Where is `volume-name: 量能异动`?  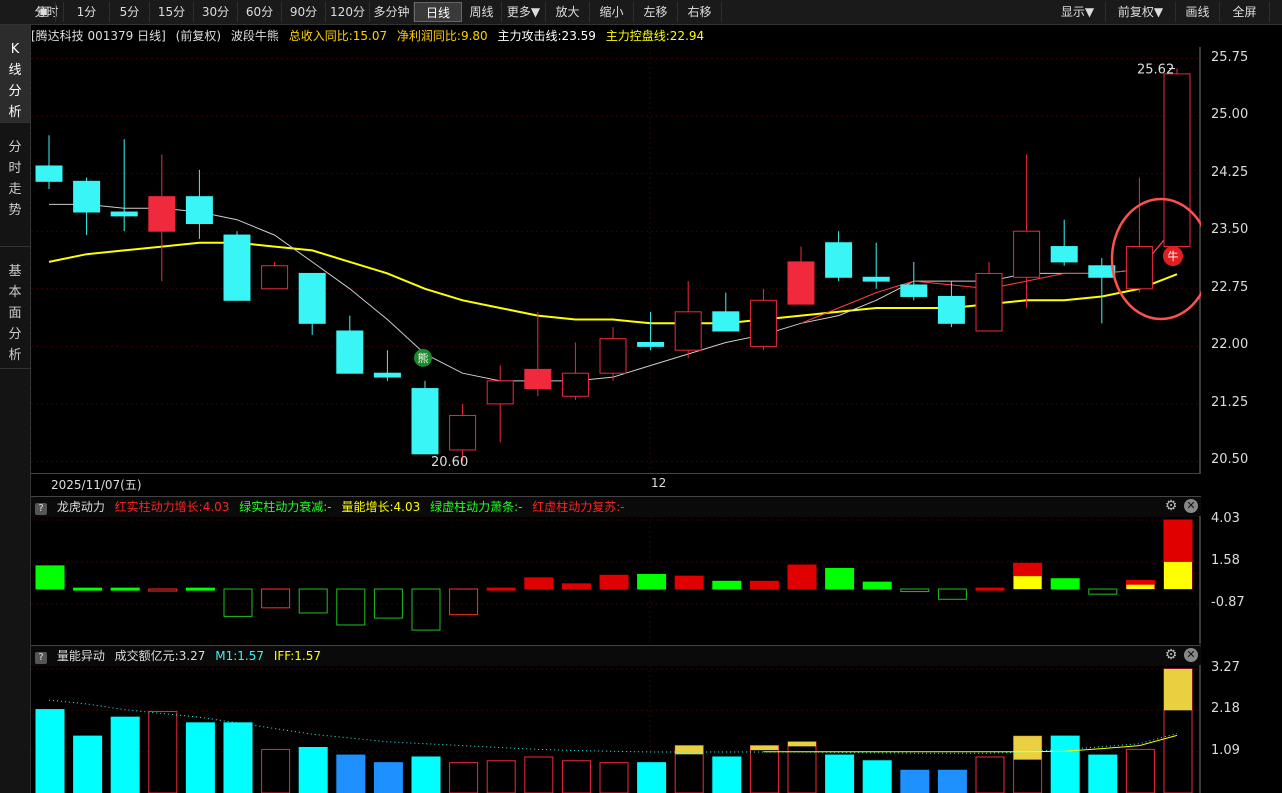
volume-name: 量能异动 is located at coordinates (80, 656).